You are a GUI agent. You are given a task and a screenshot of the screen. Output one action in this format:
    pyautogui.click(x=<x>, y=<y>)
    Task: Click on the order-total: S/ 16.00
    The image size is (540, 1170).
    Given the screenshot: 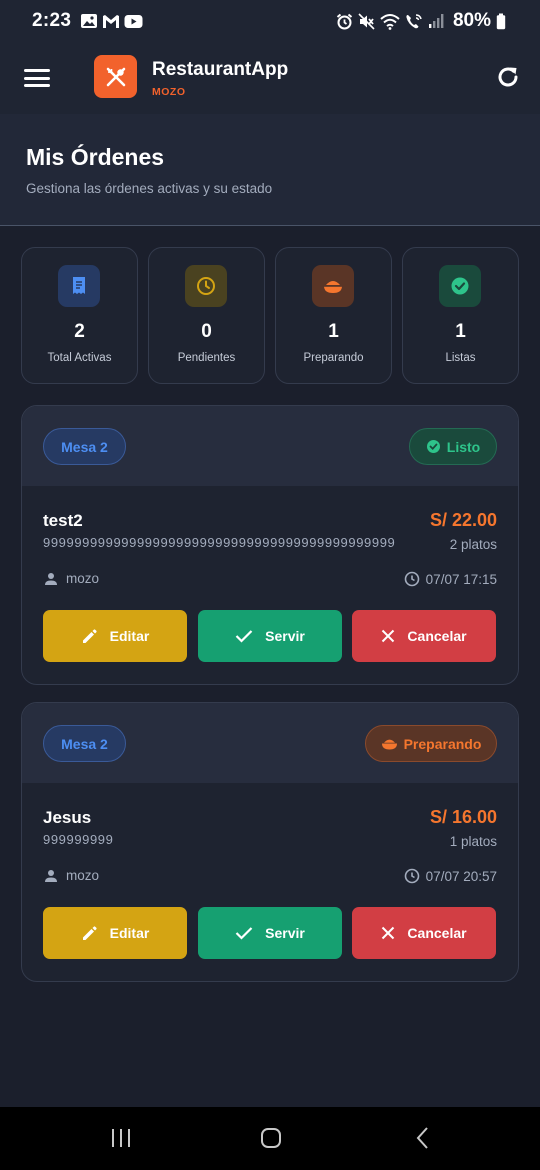 What is the action you would take?
    pyautogui.click(x=463, y=817)
    